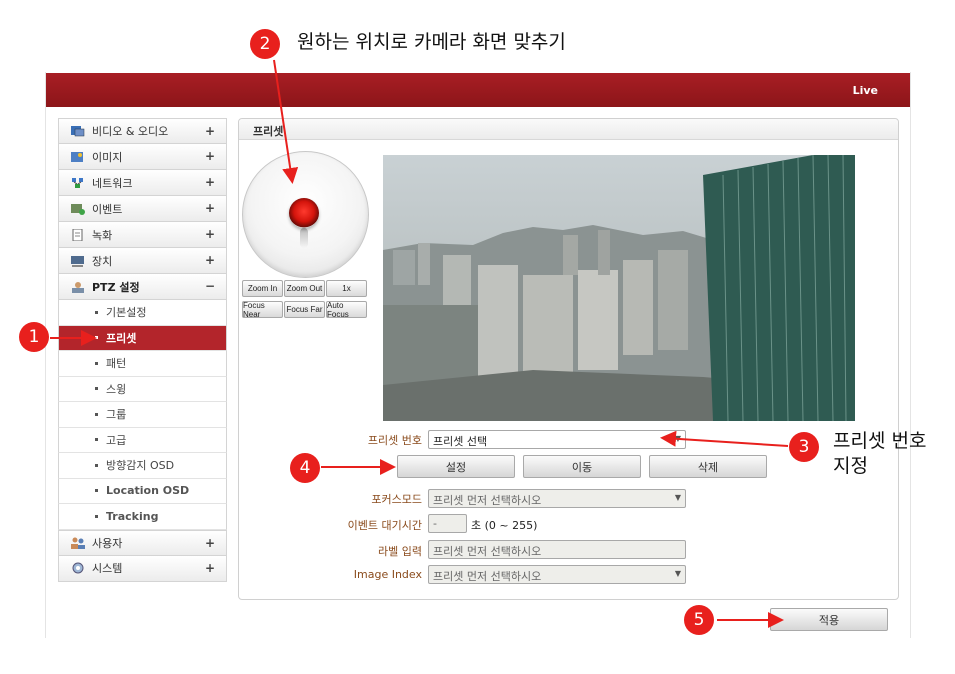  What do you see at coordinates (431, 42) in the screenshot?
I see `annotation-text-2: 원하는 위치로 카메라 화면 맞추기` at bounding box center [431, 42].